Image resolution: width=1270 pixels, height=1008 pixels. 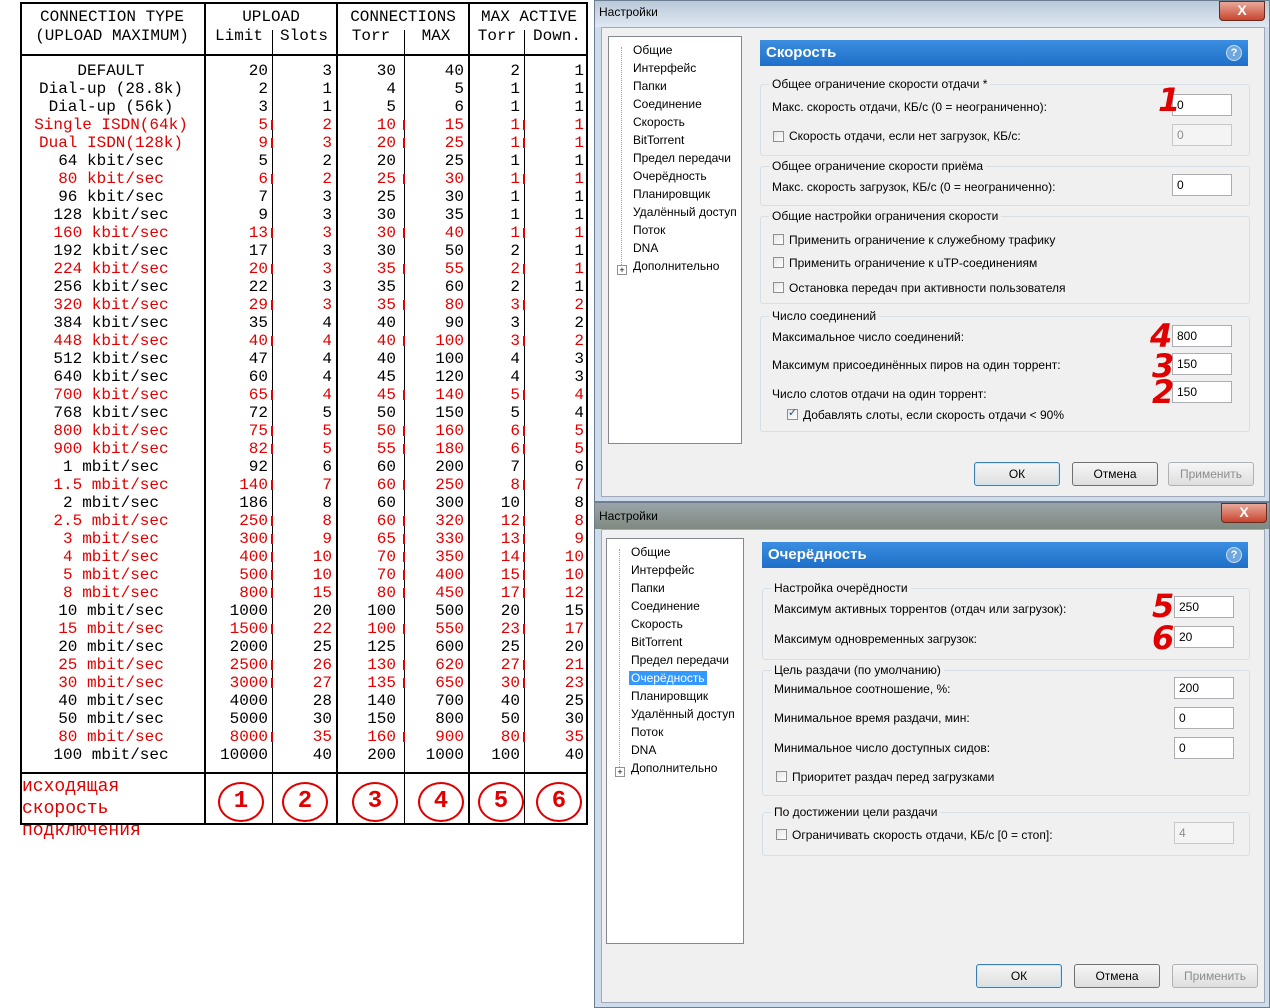 I want to click on table-row: 256 kbit/sec 22 3 35 60 2 1, so click(x=303, y=287).